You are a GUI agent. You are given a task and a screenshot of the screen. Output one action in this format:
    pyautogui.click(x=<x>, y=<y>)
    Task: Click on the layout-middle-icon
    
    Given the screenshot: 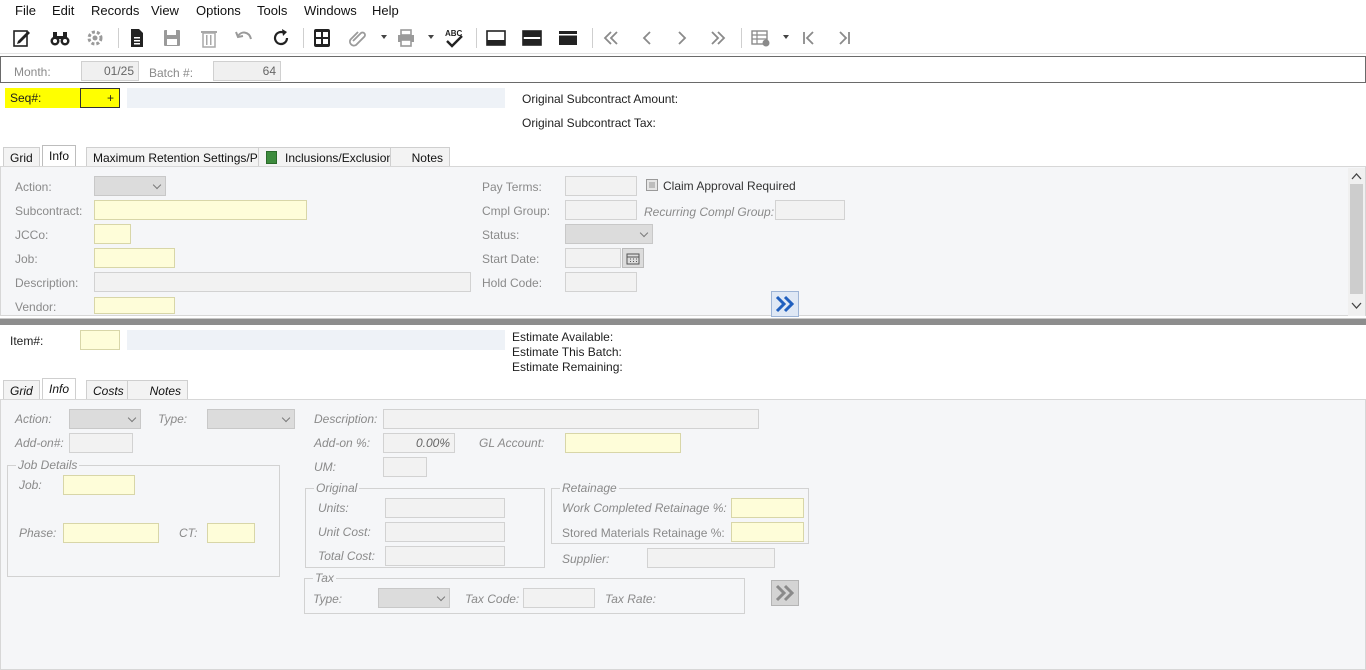 What is the action you would take?
    pyautogui.click(x=532, y=38)
    